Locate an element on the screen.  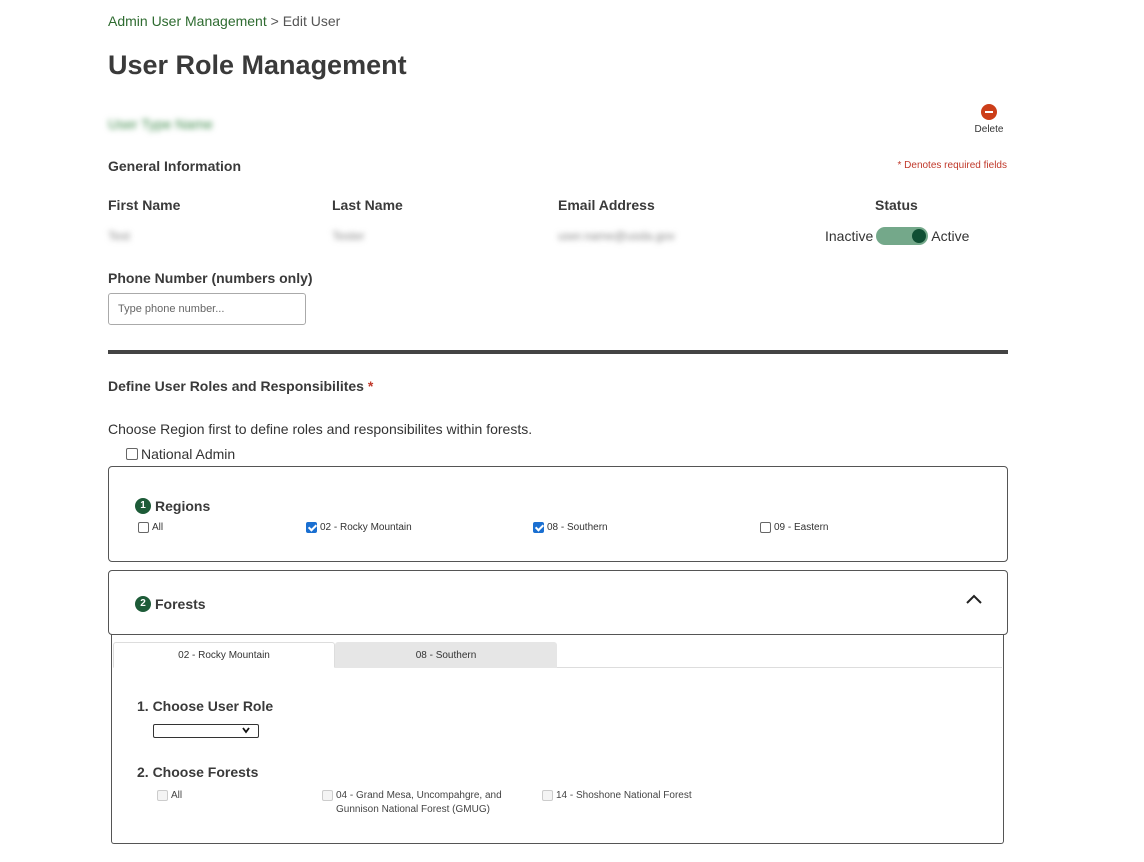
regions-header: 1 Regions is located at coordinates (172, 506).